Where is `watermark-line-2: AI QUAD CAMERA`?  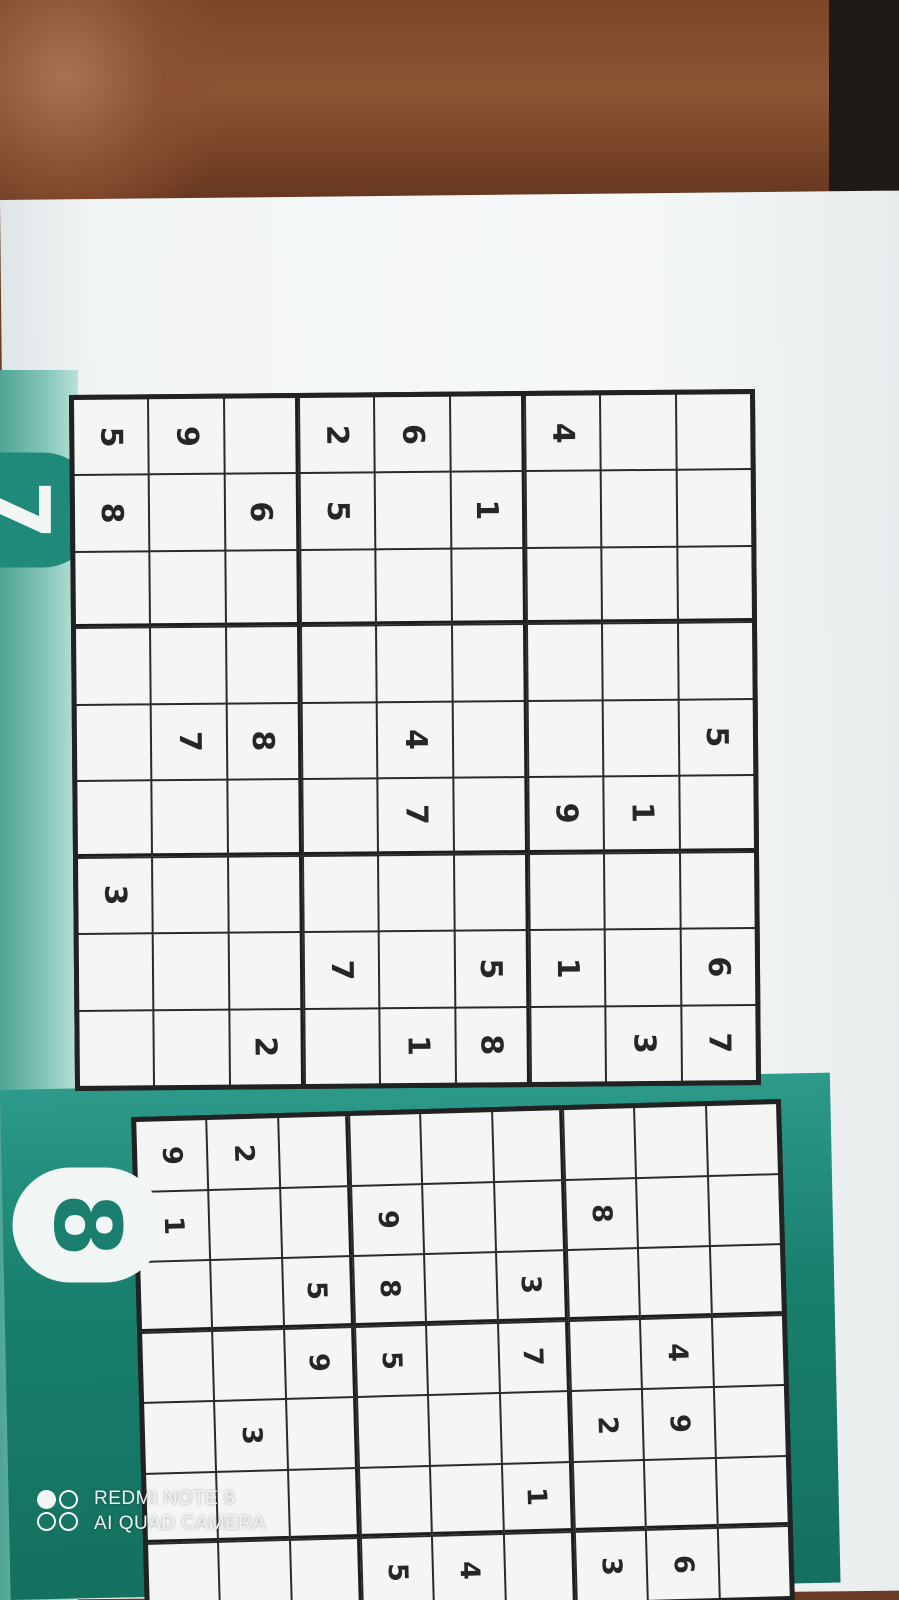 watermark-line-2: AI QUAD CAMERA is located at coordinates (180, 1523).